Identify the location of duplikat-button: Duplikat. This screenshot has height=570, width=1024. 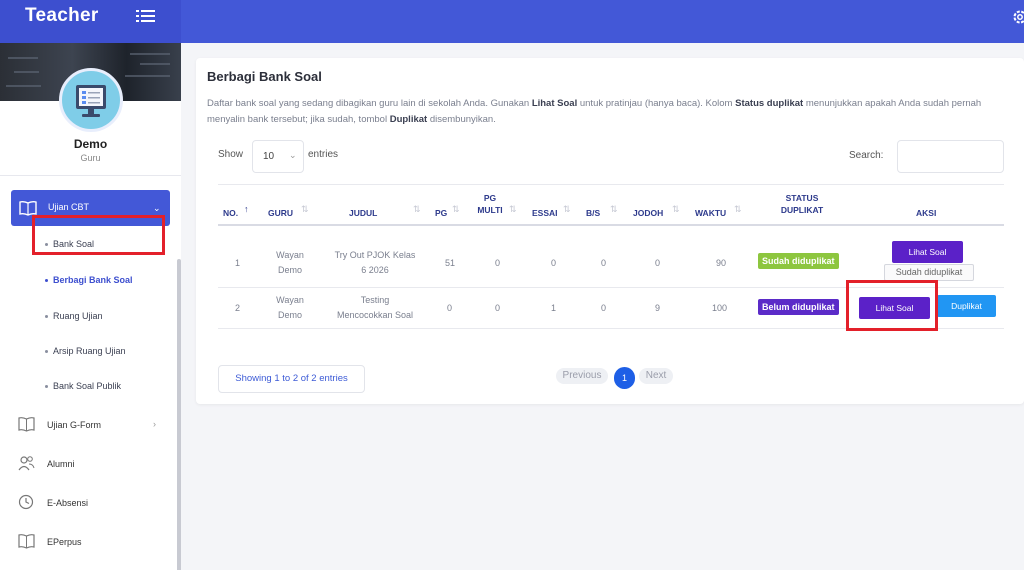
(966, 306).